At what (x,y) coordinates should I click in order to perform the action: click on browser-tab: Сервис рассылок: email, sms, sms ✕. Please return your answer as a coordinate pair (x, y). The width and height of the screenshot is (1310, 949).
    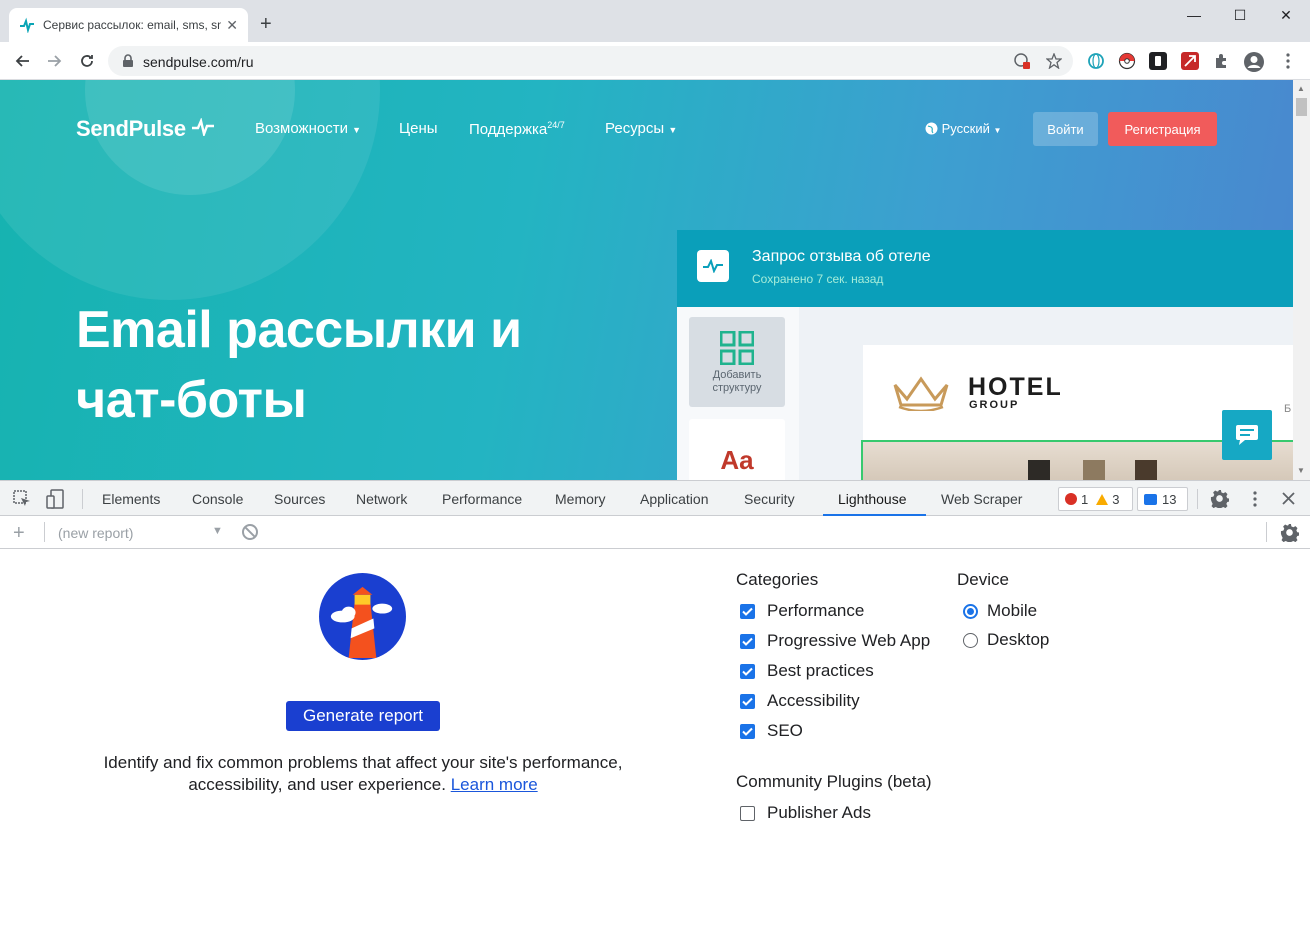
    Looking at the image, I should click on (128, 25).